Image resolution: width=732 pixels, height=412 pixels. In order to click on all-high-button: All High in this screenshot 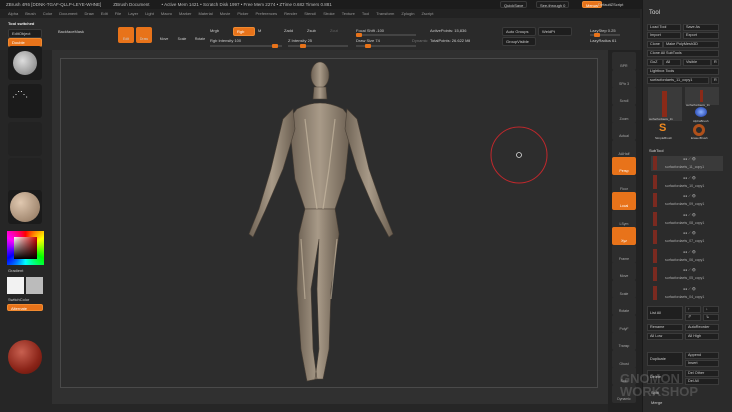, I will do `click(702, 336)`.